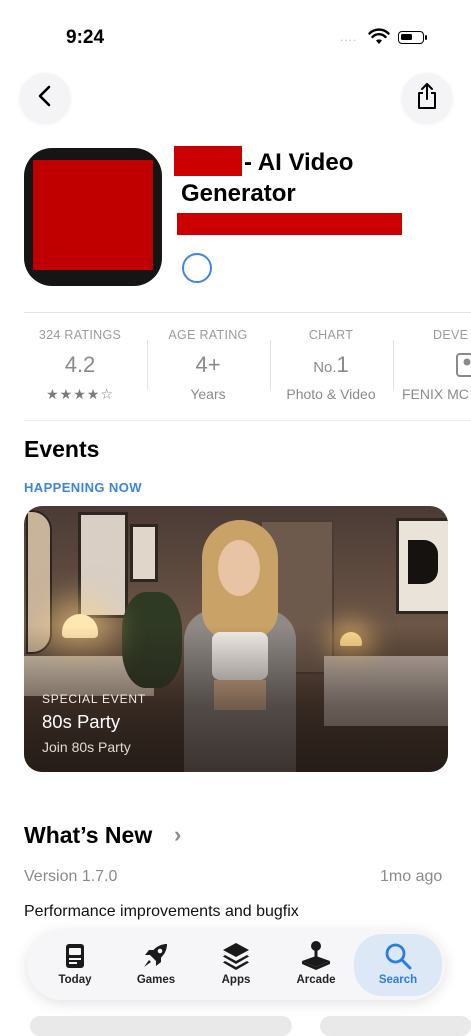 The width and height of the screenshot is (471, 1036). I want to click on tab-label: Games, so click(156, 980).